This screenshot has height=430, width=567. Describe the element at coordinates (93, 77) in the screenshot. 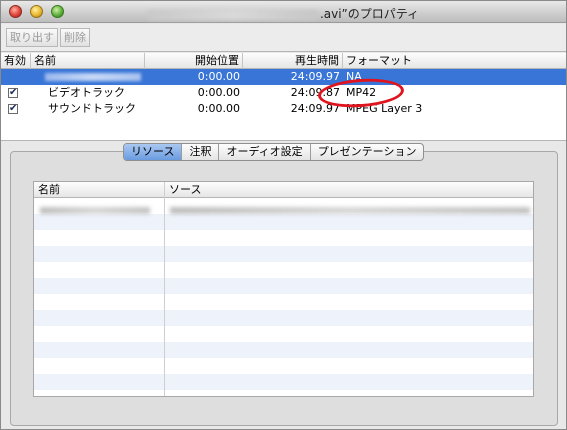

I see `redacted-track-name` at that location.